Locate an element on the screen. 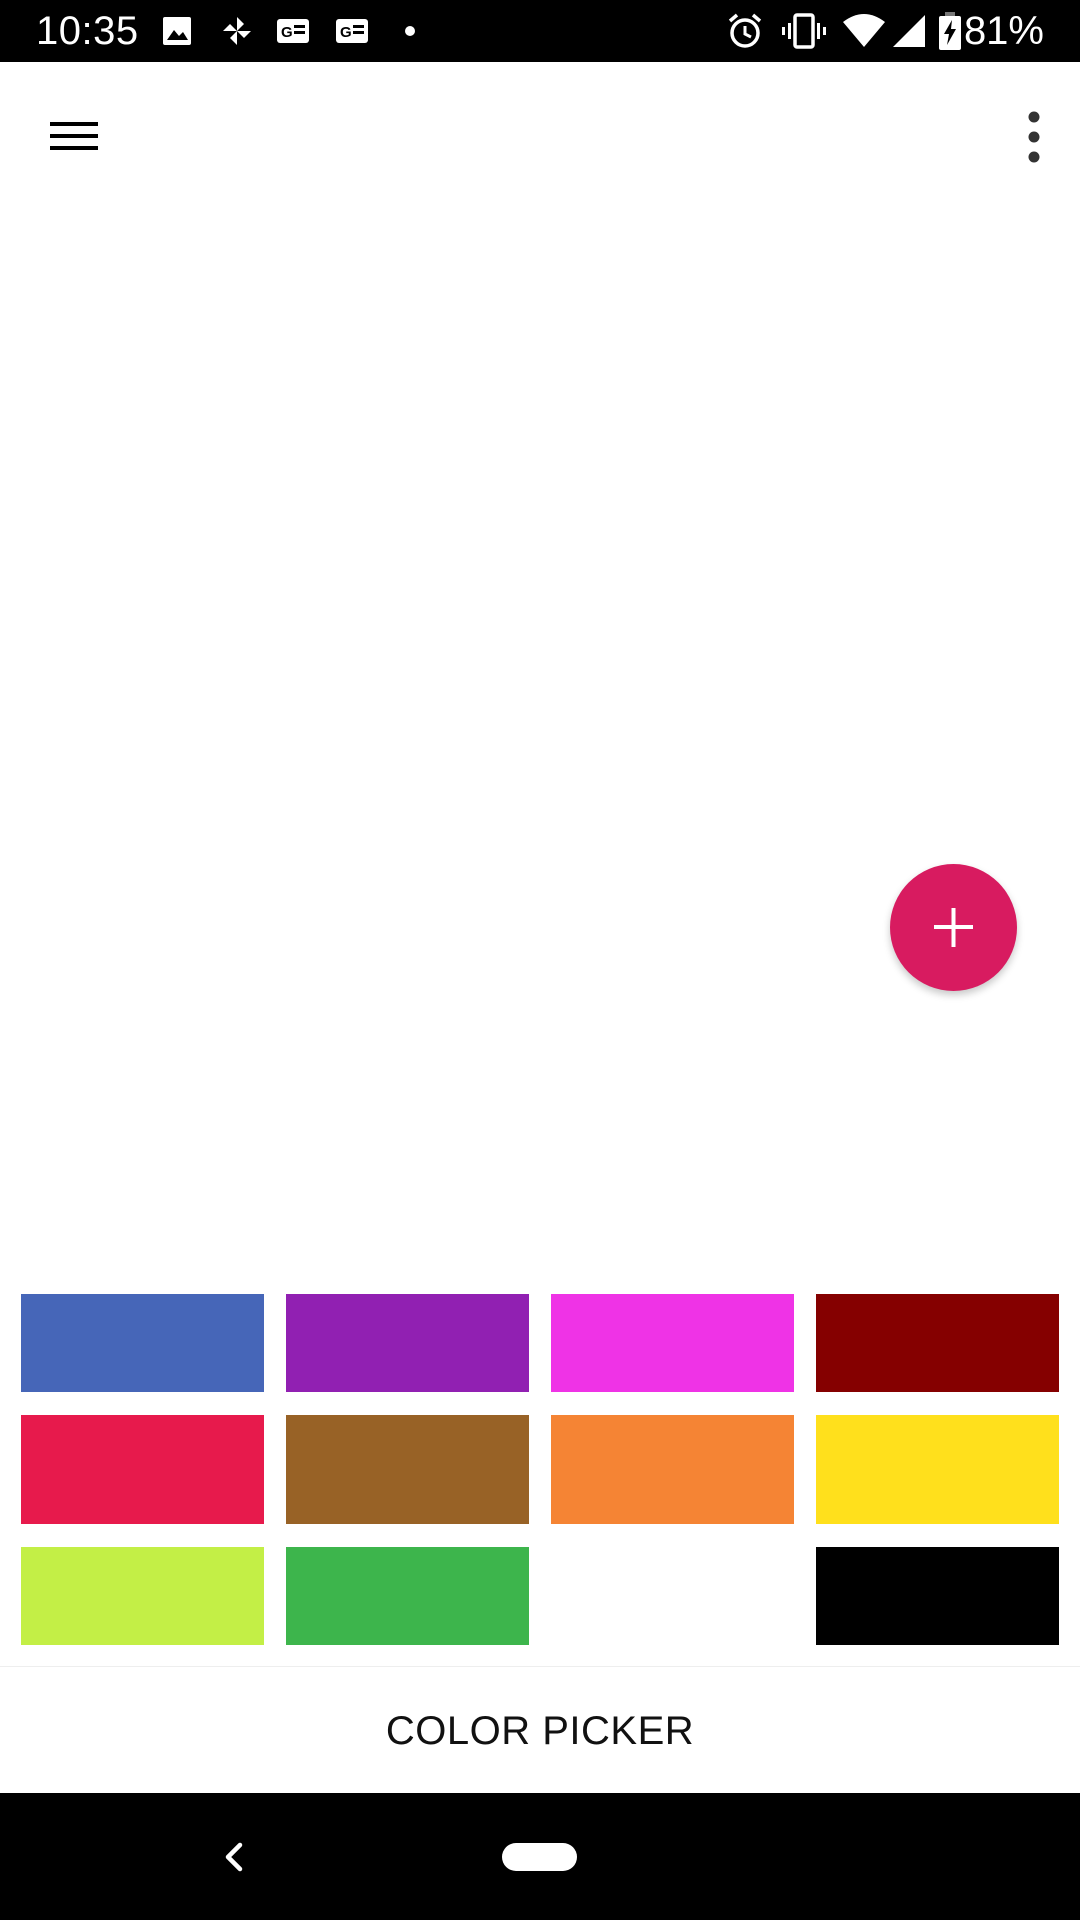 This screenshot has width=1080, height=1920. color-picker-button: COLOR PICKER is located at coordinates (540, 1731).